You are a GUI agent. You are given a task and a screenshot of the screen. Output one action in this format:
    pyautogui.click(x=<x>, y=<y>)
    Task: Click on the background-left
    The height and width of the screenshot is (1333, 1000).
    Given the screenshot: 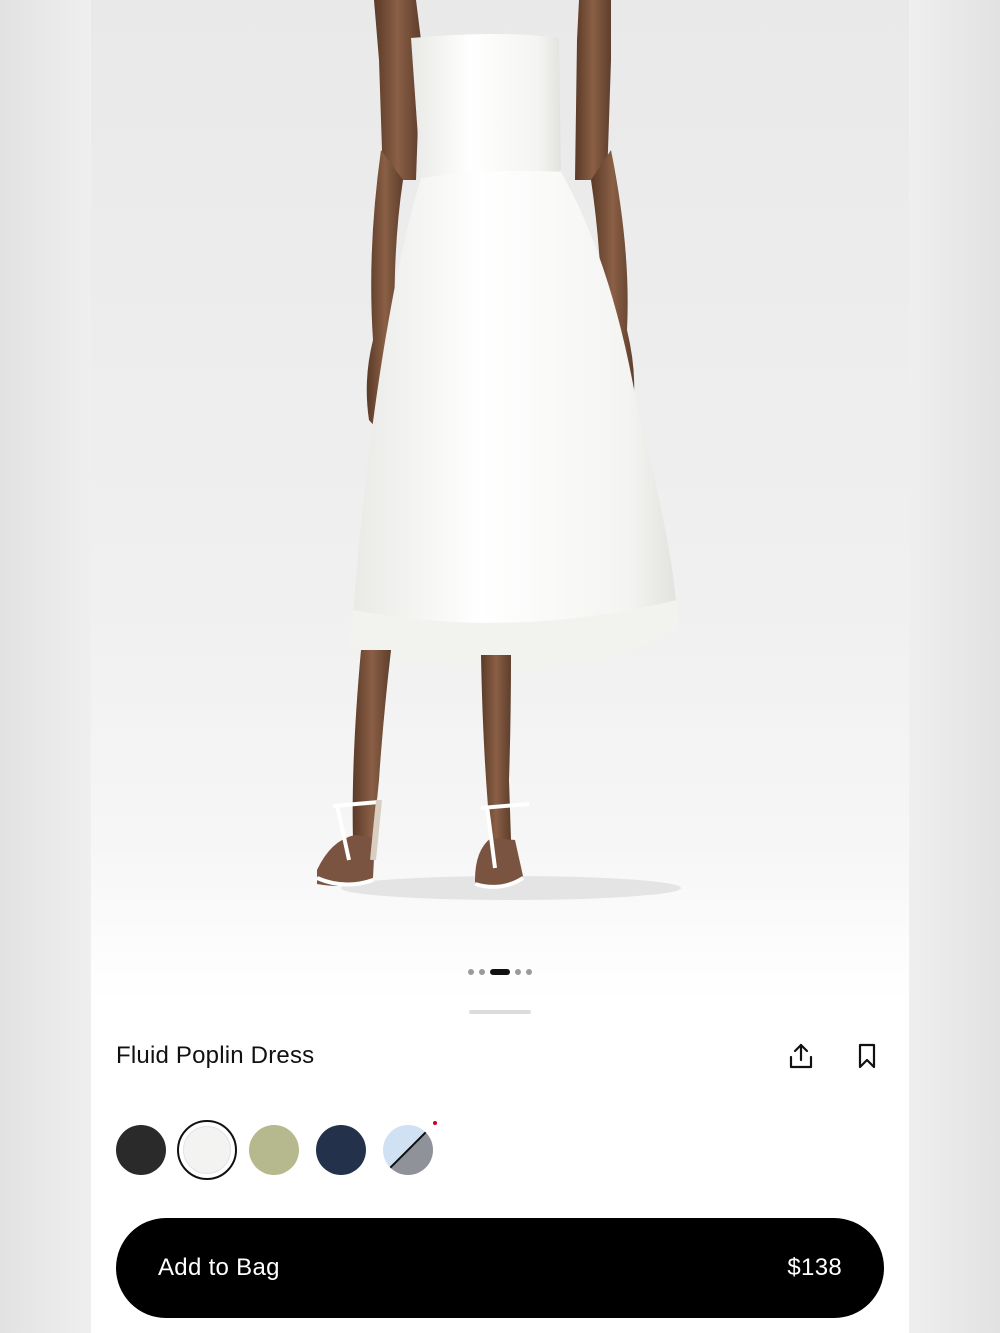 What is the action you would take?
    pyautogui.click(x=45, y=666)
    